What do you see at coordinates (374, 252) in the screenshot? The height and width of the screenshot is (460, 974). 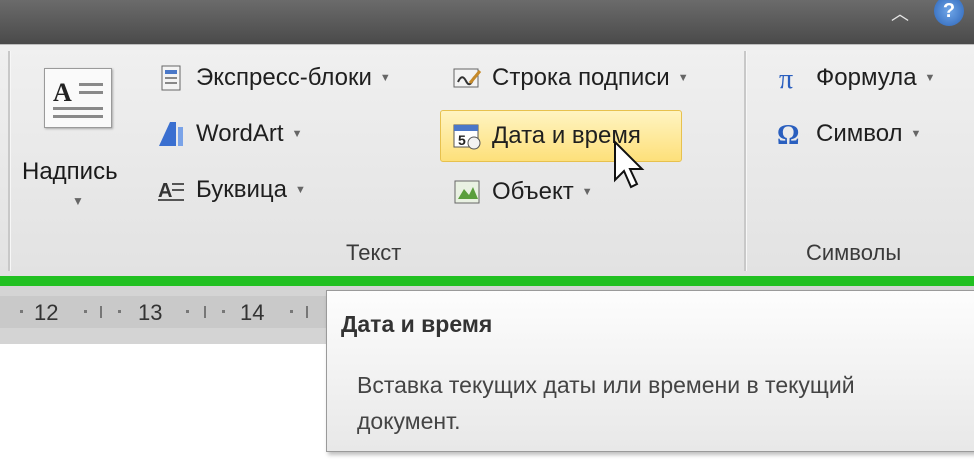 I see `text-group-label: Текст` at bounding box center [374, 252].